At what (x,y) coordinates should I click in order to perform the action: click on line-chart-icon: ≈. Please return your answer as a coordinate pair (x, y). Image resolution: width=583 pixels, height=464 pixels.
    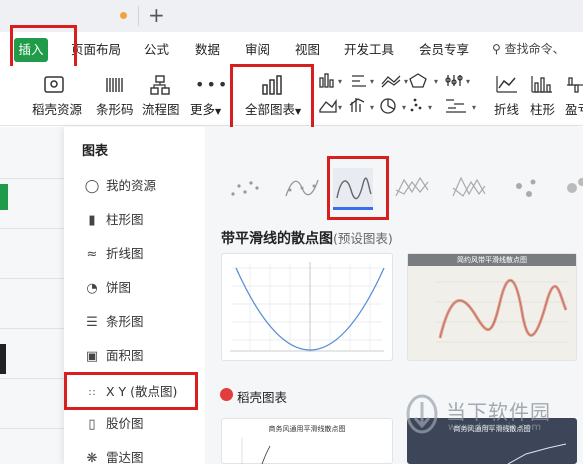
    Looking at the image, I should click on (92, 254).